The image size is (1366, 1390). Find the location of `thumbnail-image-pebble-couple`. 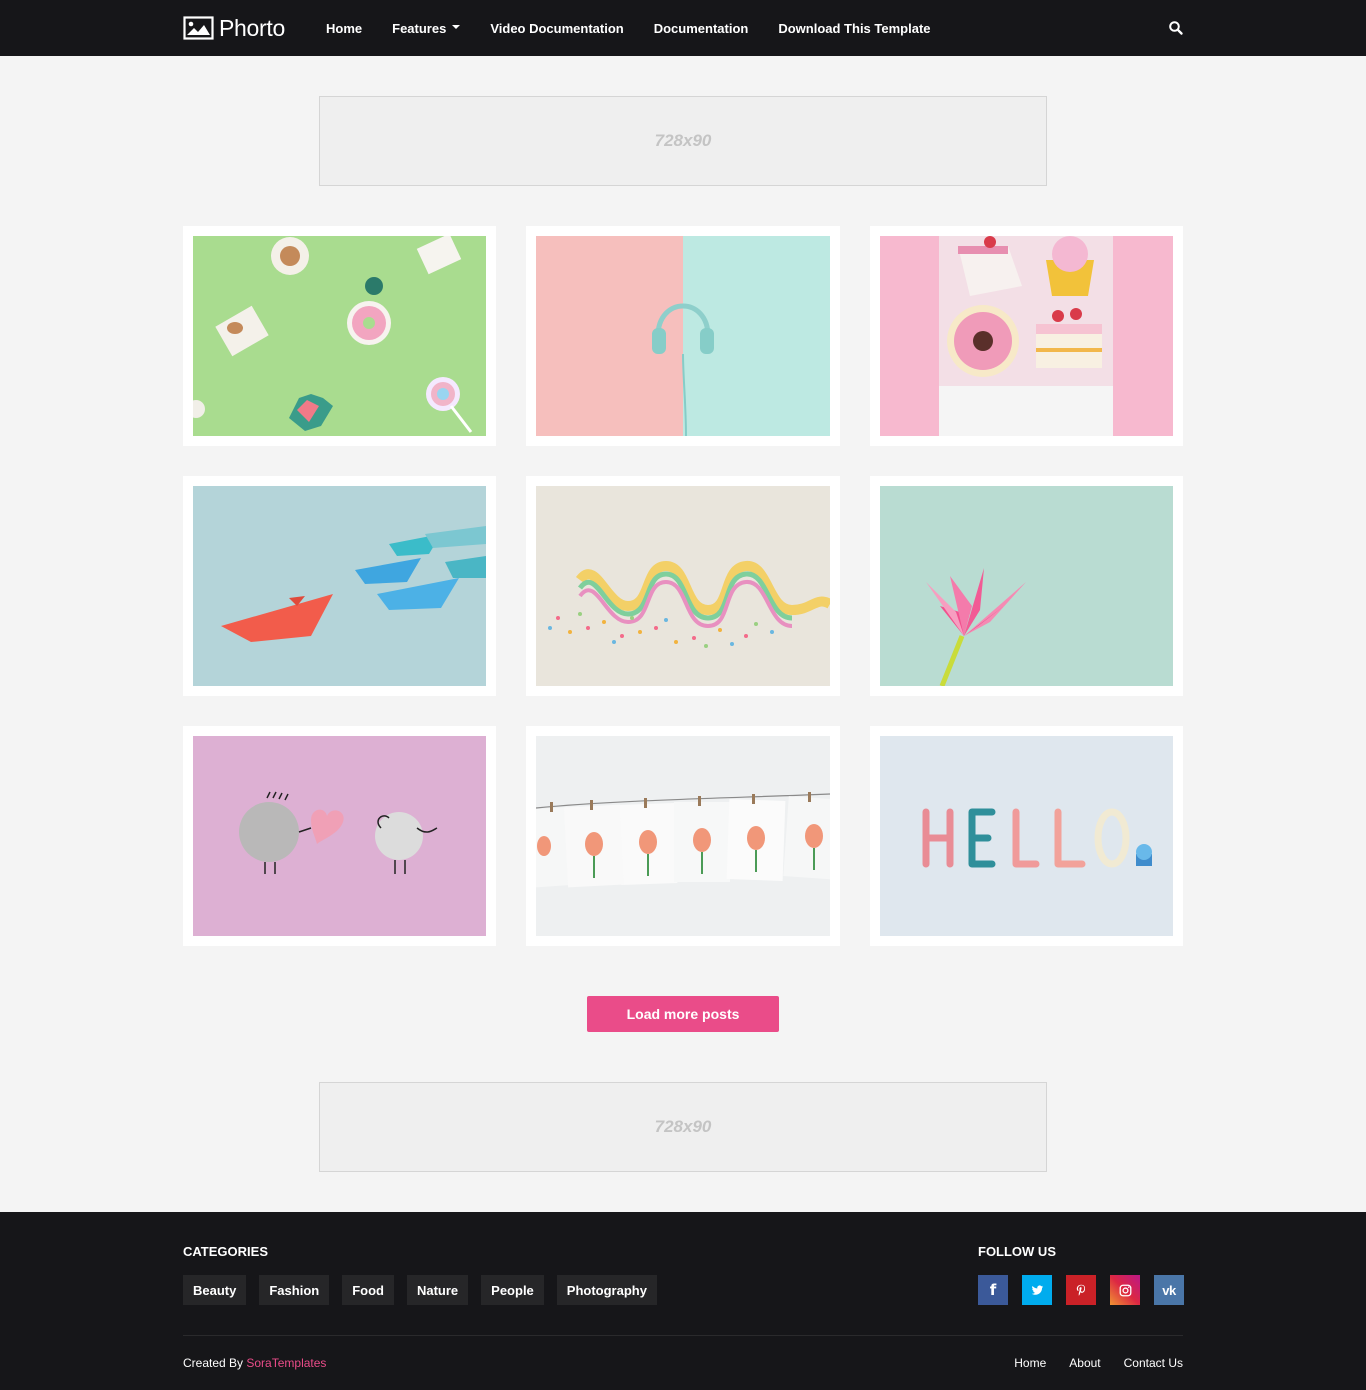

thumbnail-image-pebble-couple is located at coordinates (339, 836).